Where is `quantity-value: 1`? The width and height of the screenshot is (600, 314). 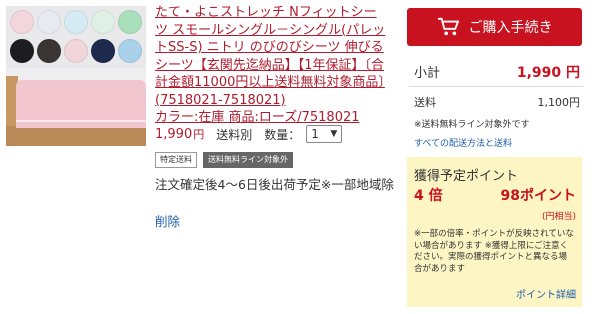 quantity-value: 1 is located at coordinates (315, 134).